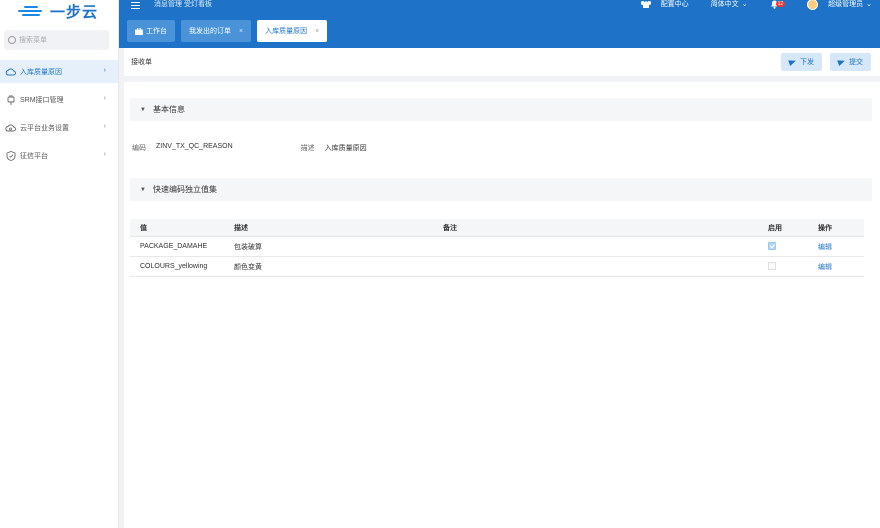 Image resolution: width=880 pixels, height=528 pixels. What do you see at coordinates (10, 155) in the screenshot?
I see `shield-icon` at bounding box center [10, 155].